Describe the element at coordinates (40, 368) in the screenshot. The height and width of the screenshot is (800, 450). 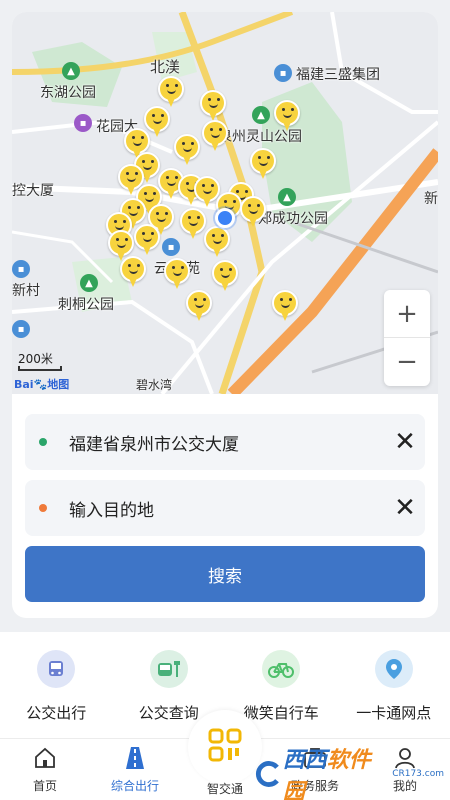
I see `map-scale-bar` at that location.